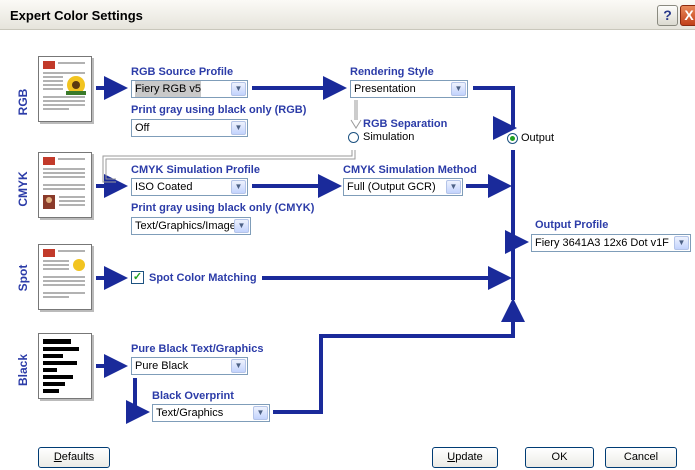  I want to click on row-label-rgb: RGB, so click(23, 102).